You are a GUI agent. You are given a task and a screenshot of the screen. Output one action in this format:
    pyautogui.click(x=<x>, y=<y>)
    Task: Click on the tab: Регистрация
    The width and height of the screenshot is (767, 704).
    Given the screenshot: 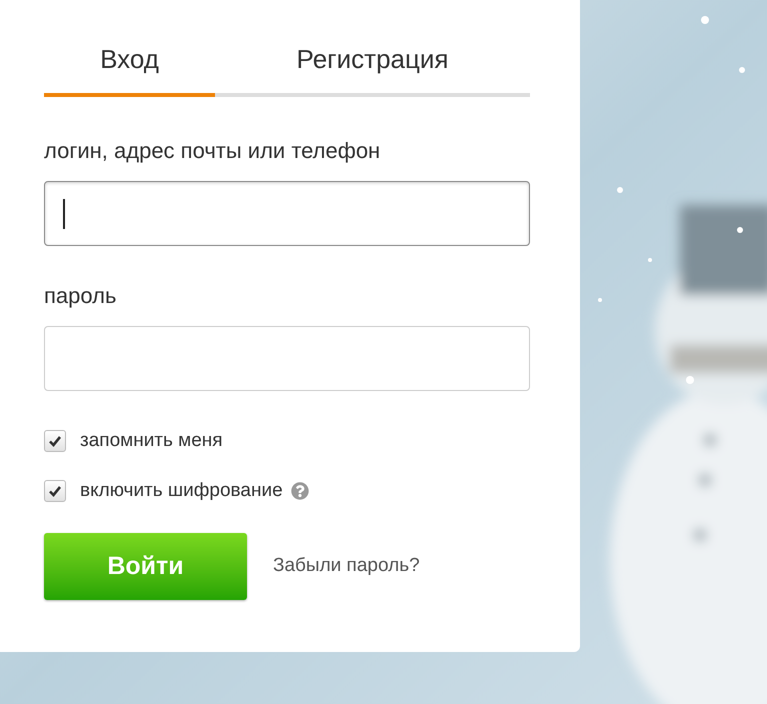 What is the action you would take?
    pyautogui.click(x=372, y=65)
    